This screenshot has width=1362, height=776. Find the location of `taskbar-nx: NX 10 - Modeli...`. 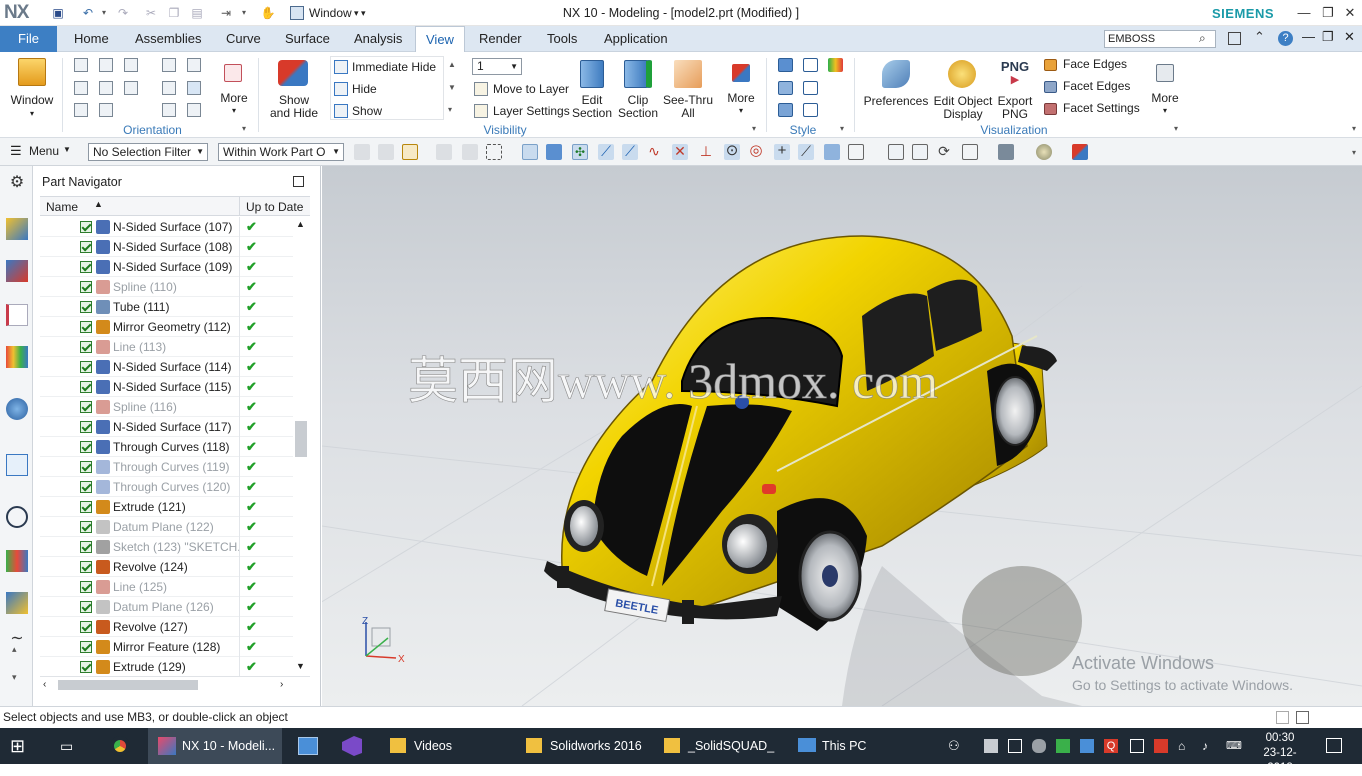

taskbar-nx: NX 10 - Modeli... is located at coordinates (215, 746).